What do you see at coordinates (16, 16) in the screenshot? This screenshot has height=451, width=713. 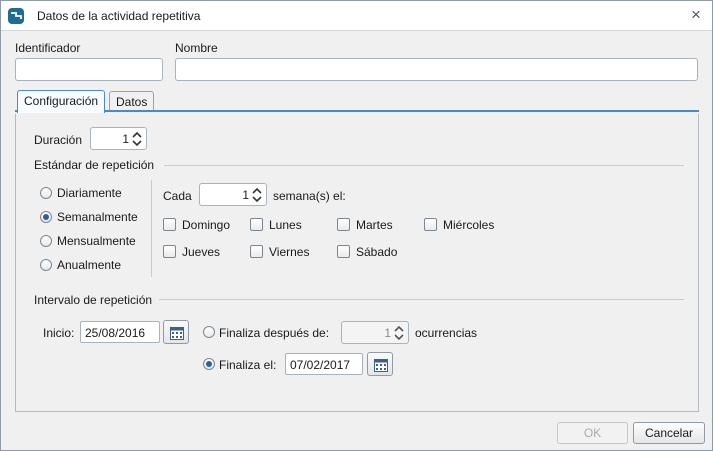 I see `app-logo-icon` at bounding box center [16, 16].